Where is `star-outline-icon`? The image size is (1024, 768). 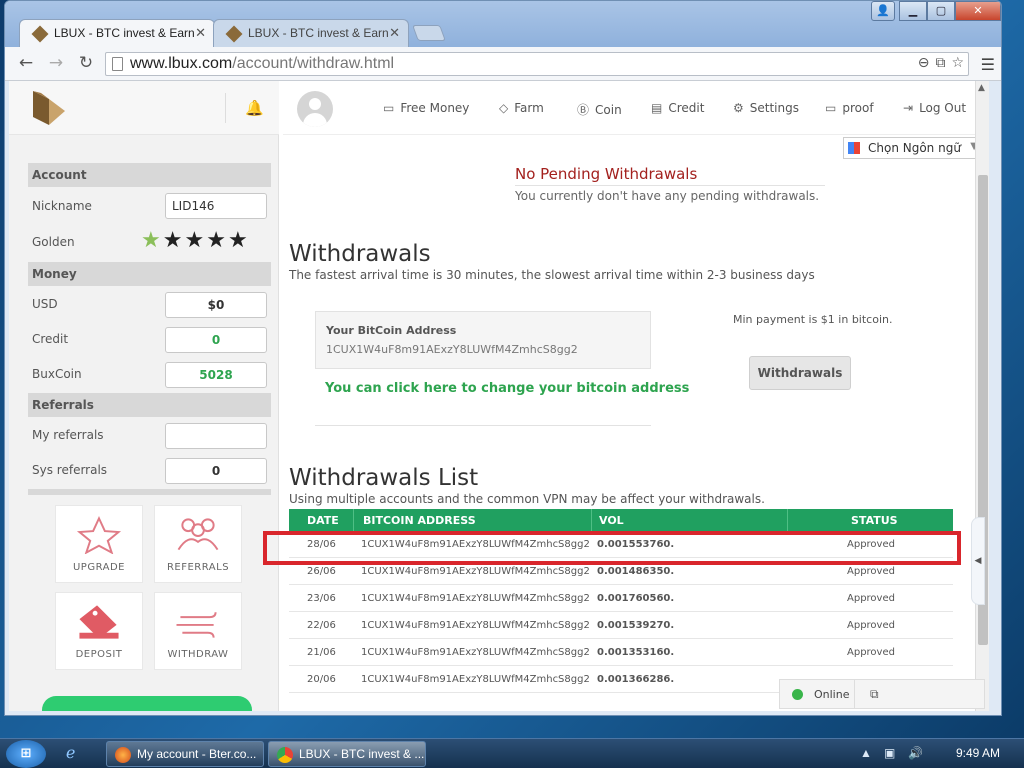 star-outline-icon is located at coordinates (99, 535).